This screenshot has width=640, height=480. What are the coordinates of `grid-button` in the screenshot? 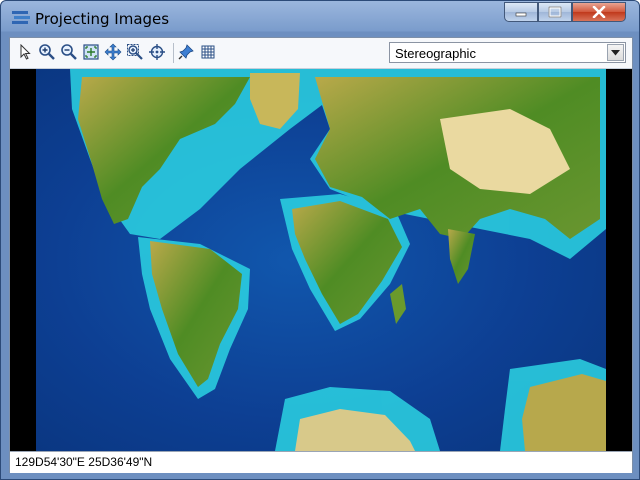 It's located at (208, 52).